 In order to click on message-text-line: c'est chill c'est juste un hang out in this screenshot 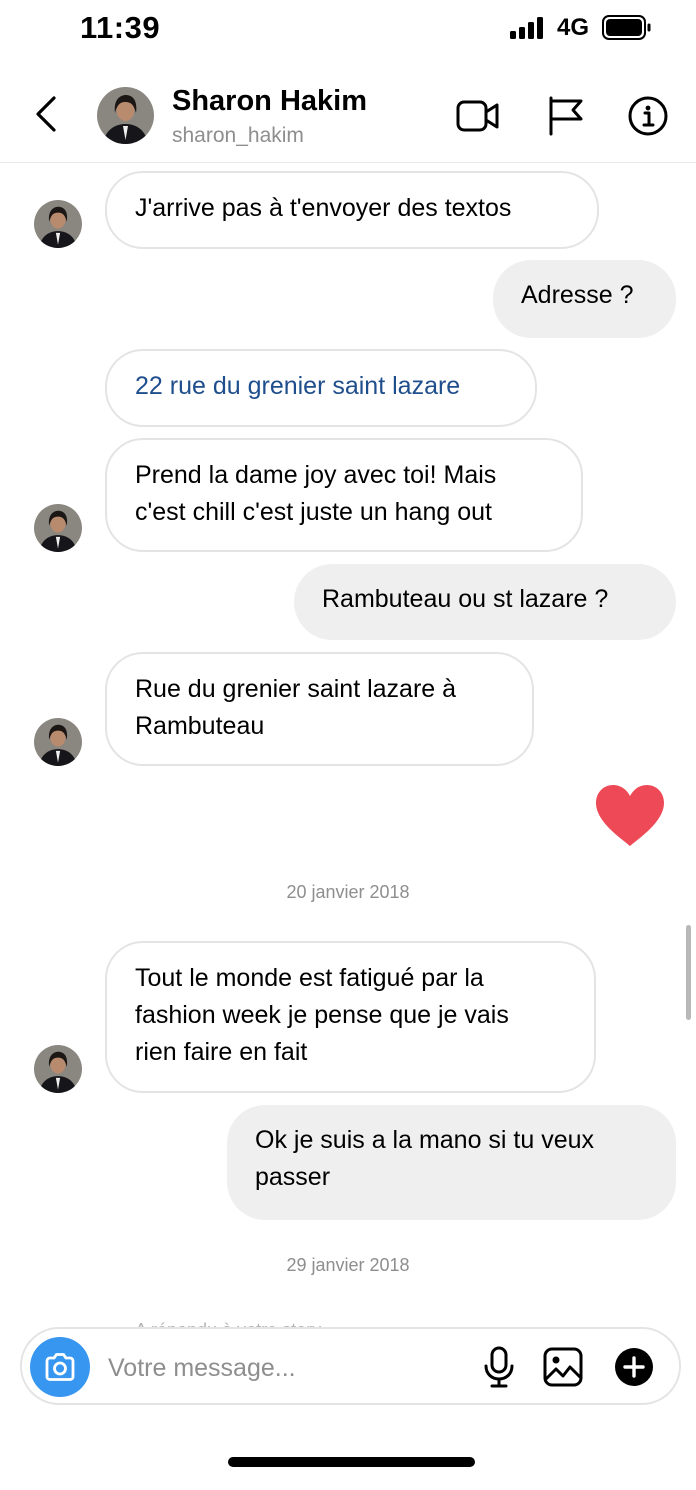, I will do `click(313, 512)`.